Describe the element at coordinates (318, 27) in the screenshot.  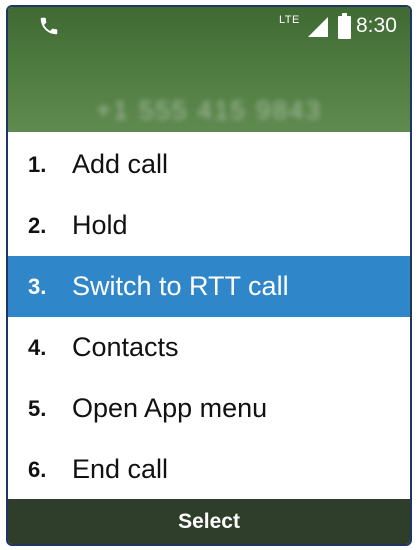
I see `signal-icon` at that location.